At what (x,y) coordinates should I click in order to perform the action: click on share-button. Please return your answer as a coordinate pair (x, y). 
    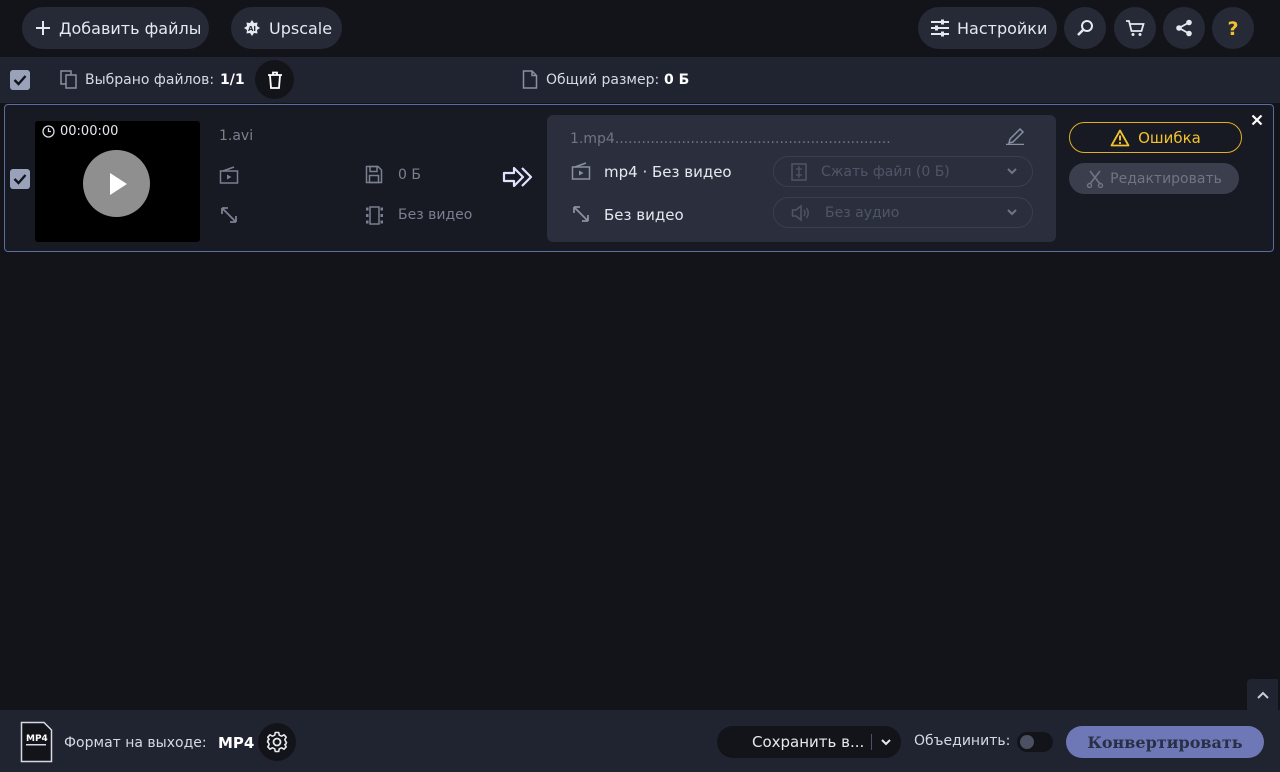
    Looking at the image, I should click on (1184, 28).